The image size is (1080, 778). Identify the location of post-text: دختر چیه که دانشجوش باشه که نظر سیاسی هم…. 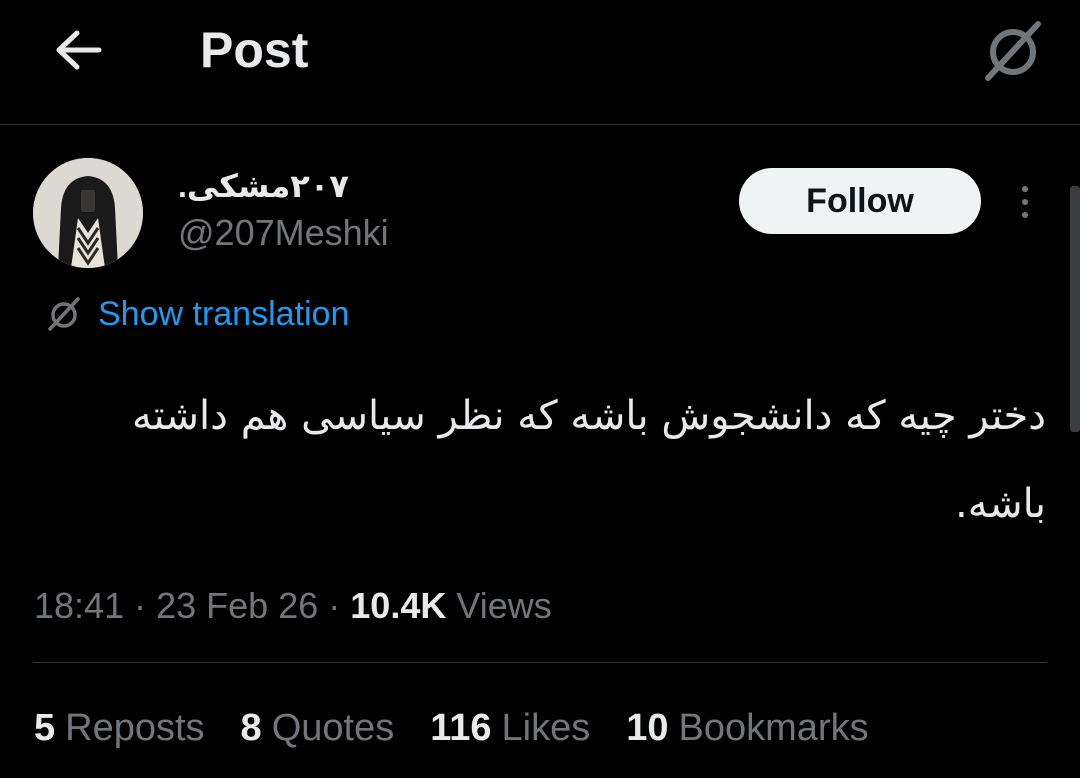
(589, 460).